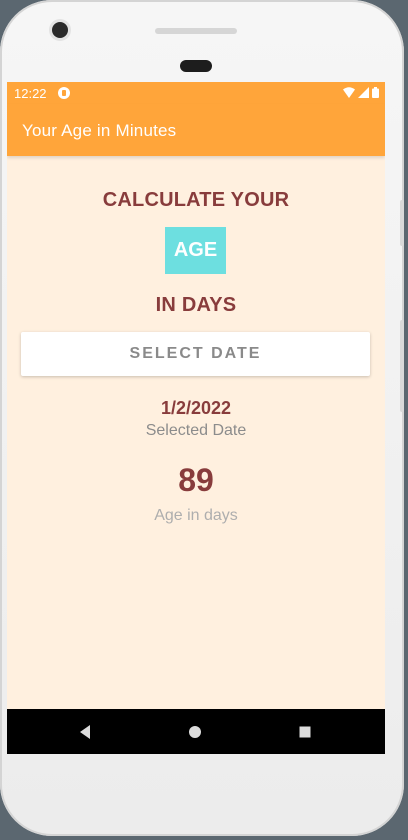  Describe the element at coordinates (195, 354) in the screenshot. I see `select-date-button: SELECT DATE` at that location.